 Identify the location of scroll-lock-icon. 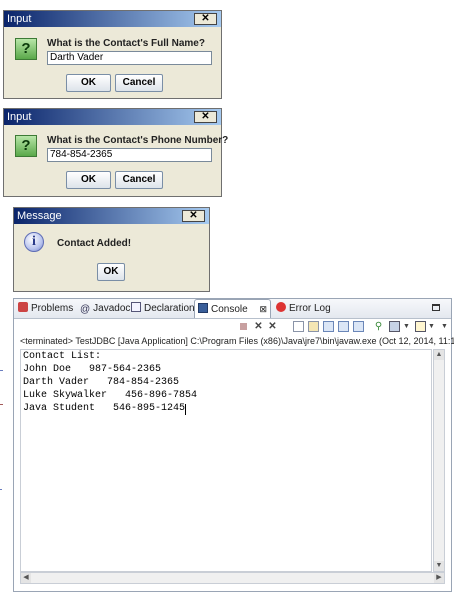
(313, 326).